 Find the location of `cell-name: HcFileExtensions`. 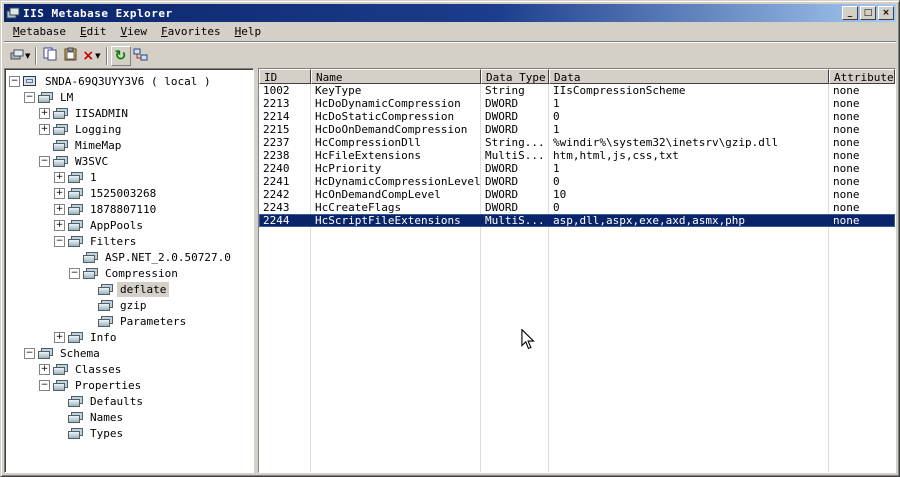

cell-name: HcFileExtensions is located at coordinates (368, 155).